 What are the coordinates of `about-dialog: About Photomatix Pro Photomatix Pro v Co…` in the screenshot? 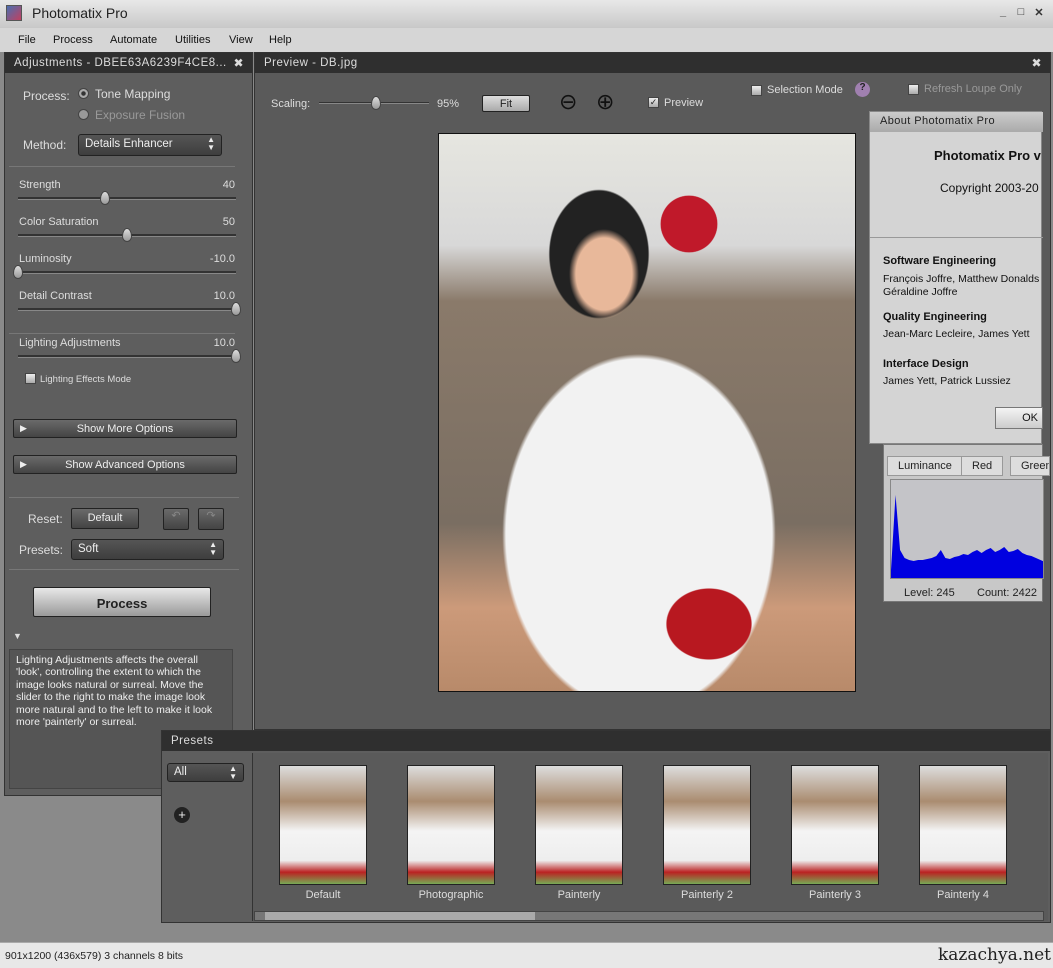 It's located at (956, 277).